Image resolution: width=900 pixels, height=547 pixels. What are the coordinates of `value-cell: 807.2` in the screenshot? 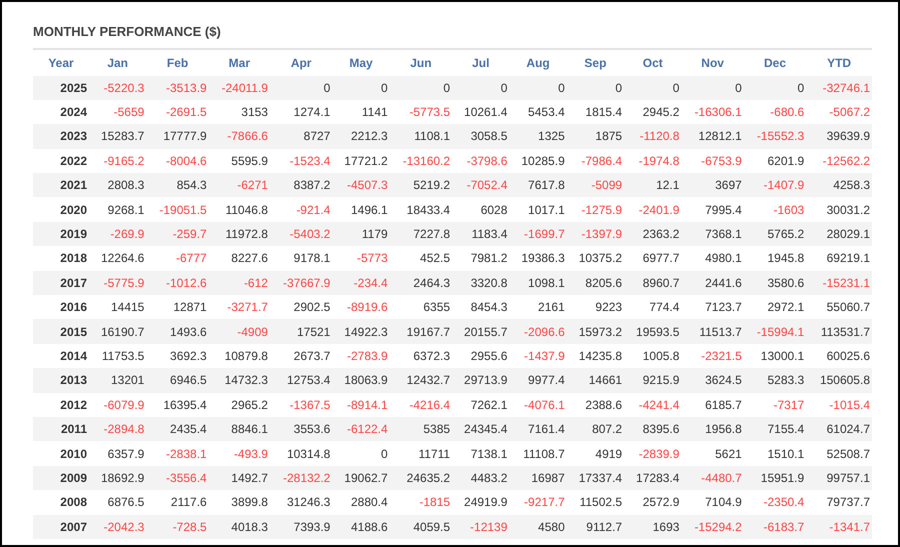 It's located at (607, 429).